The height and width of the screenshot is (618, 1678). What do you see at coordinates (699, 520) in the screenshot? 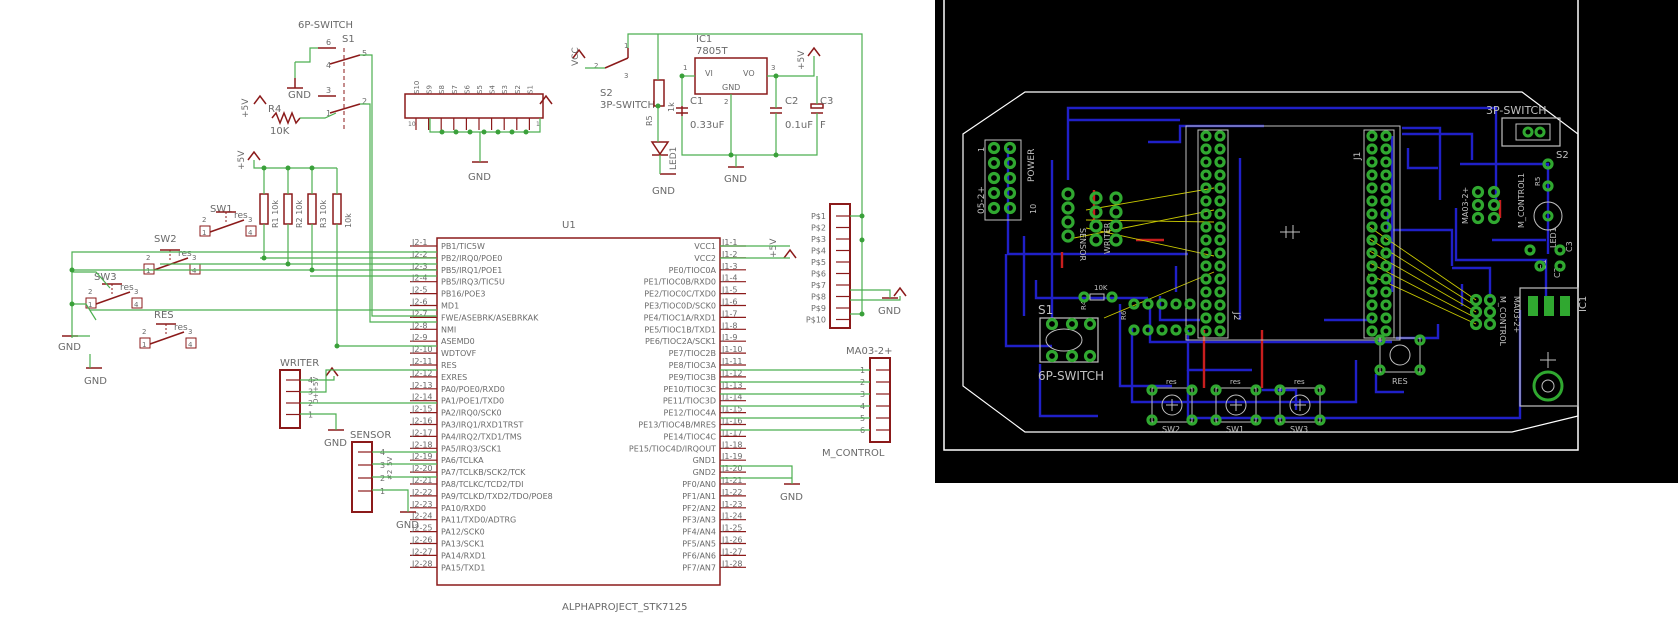
I see `u1-pin-name: PF3/AN3` at bounding box center [699, 520].